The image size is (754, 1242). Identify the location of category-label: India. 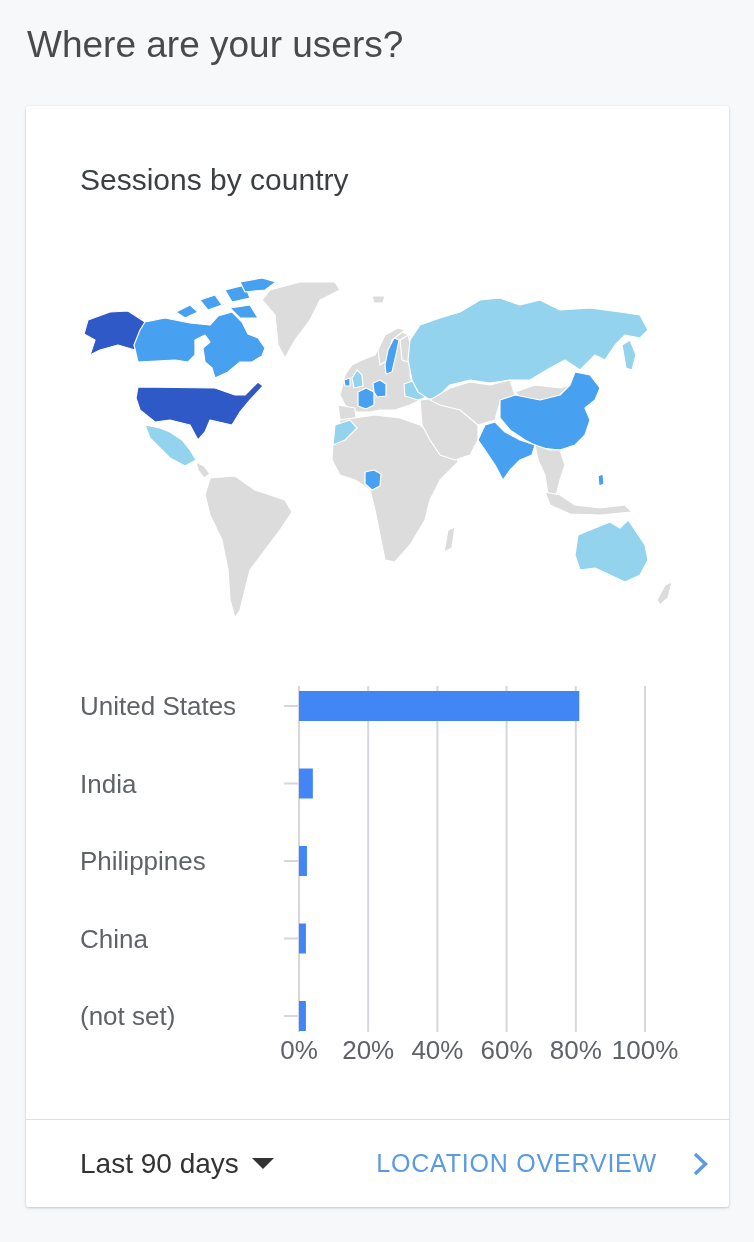
(108, 783).